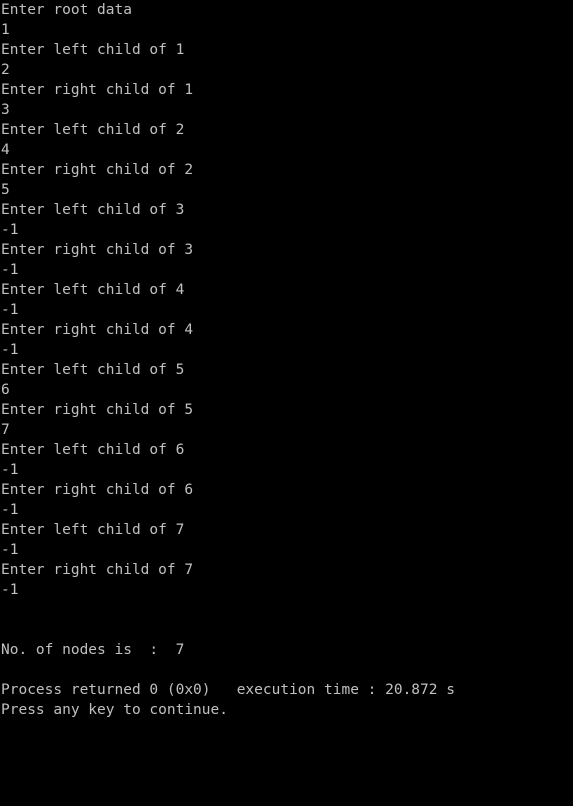  I want to click on console-line: 3, so click(5, 110).